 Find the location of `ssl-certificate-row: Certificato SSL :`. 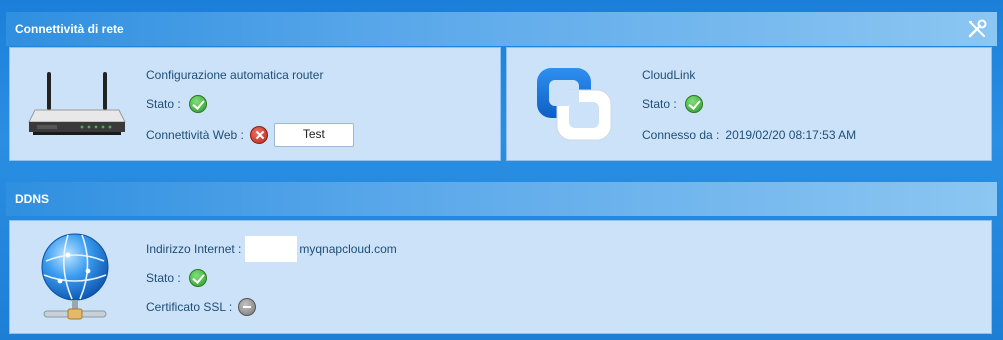

ssl-certificate-row: Certificato SSL : is located at coordinates (201, 307).